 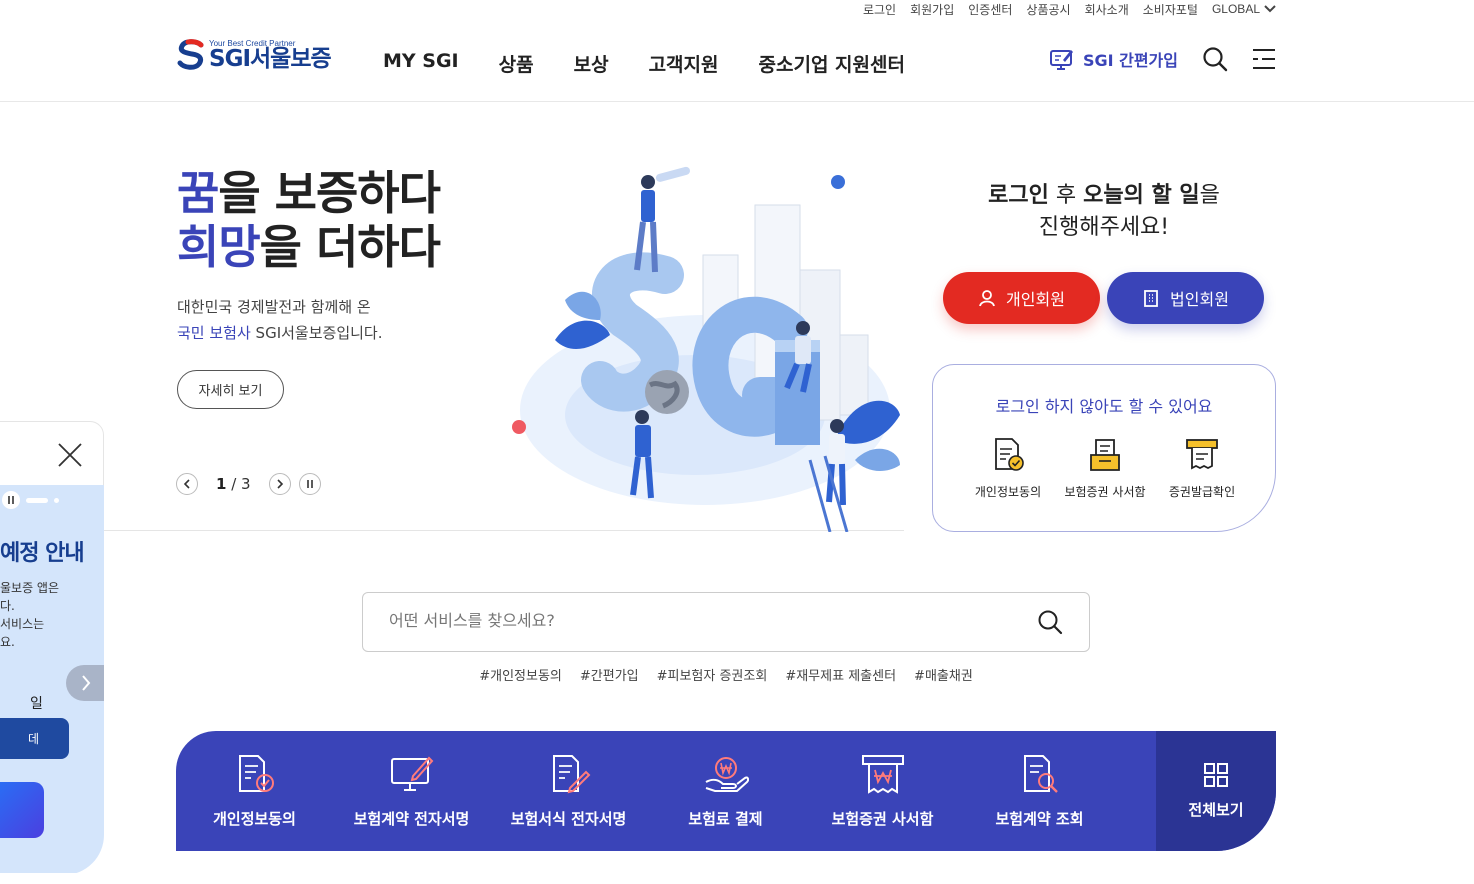 I want to click on view-all-label: 전체보기, so click(x=1216, y=809).